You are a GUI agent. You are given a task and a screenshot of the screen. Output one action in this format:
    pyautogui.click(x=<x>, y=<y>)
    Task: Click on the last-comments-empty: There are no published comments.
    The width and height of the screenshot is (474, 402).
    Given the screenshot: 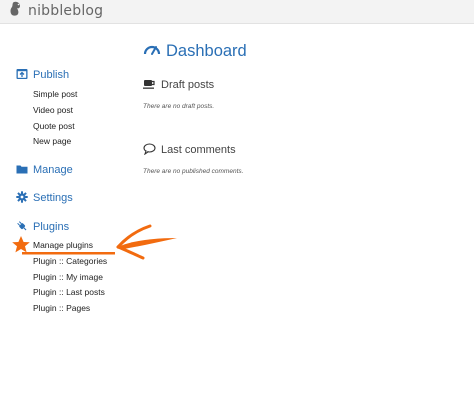 What is the action you would take?
    pyautogui.click(x=193, y=171)
    